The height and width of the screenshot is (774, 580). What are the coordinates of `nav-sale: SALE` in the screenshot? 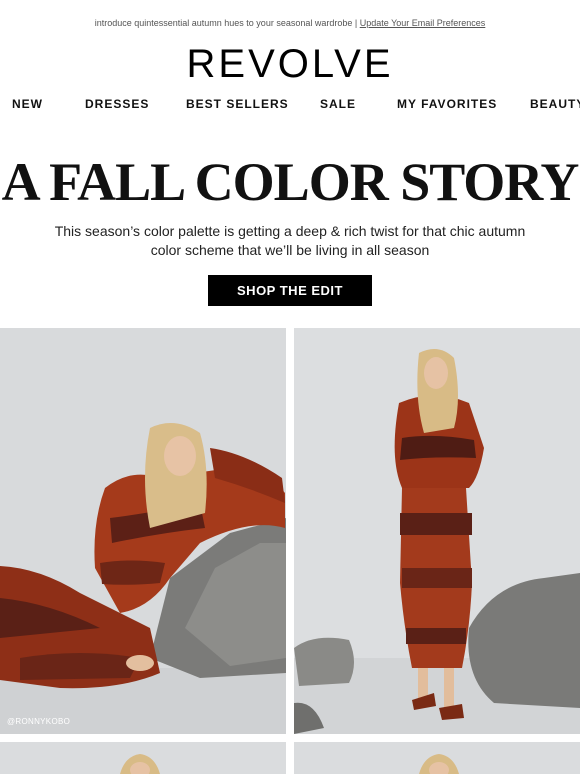 It's located at (338, 104).